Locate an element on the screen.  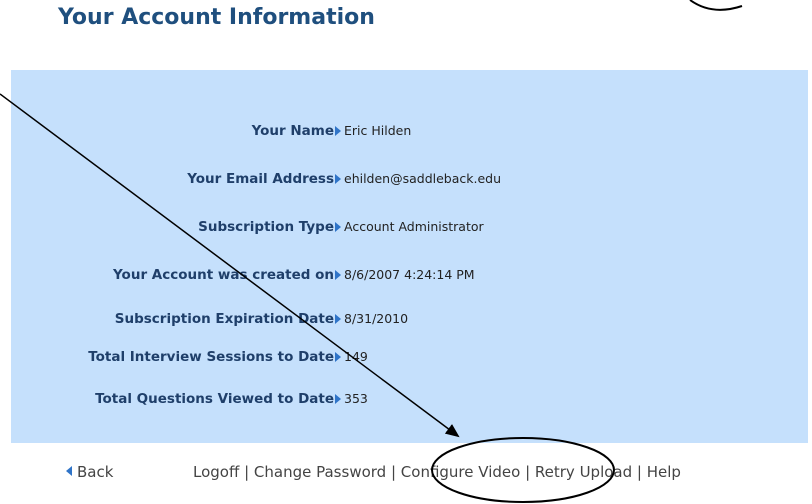
info-row-subscription-type: Subscription Type Account Administrator is located at coordinates (409, 227).